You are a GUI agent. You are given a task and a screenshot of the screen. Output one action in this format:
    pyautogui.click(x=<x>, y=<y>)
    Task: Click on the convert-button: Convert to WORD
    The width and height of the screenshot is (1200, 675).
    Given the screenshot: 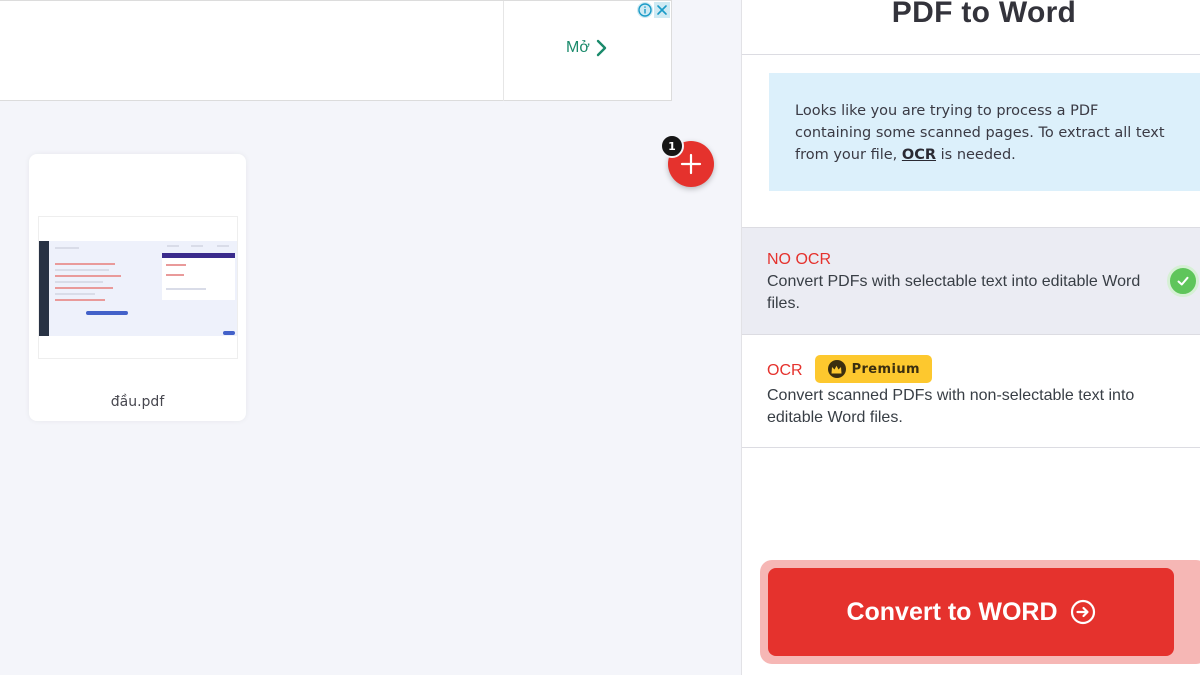 What is the action you would take?
    pyautogui.click(x=971, y=612)
    